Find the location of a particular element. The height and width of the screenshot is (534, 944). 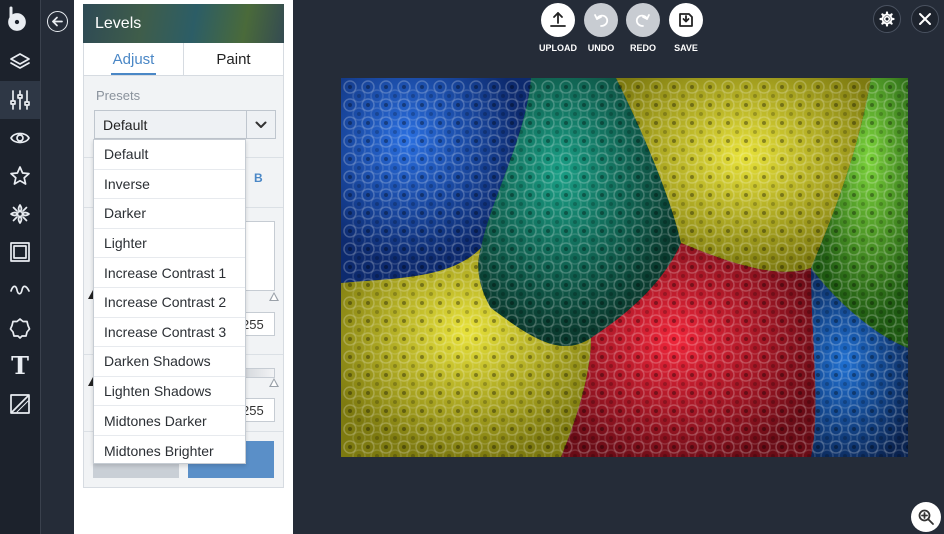

panel-header: Levels is located at coordinates (183, 23).